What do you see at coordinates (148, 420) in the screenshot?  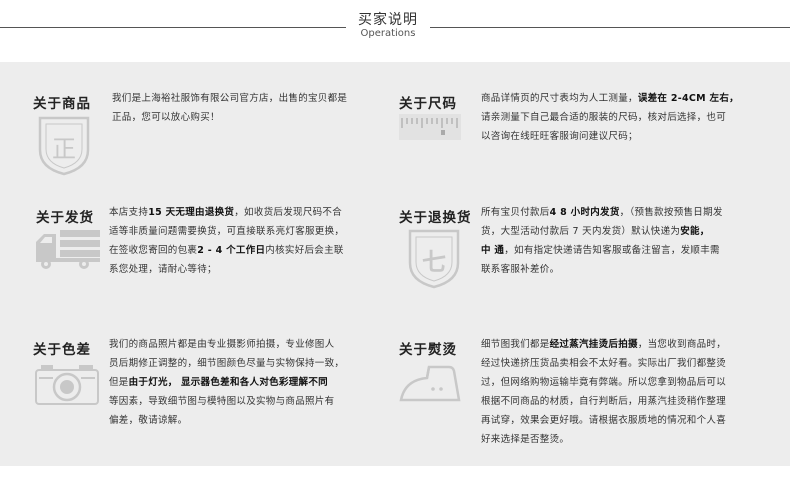 I see `desc-text: 偏差，敬请谅解。` at bounding box center [148, 420].